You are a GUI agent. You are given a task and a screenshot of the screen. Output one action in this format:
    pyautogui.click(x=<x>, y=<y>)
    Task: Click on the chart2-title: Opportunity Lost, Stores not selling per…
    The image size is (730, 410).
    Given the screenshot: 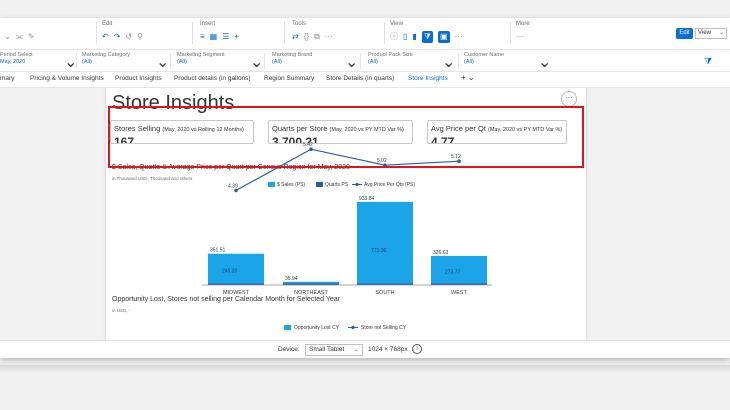 What is the action you would take?
    pyautogui.click(x=226, y=299)
    